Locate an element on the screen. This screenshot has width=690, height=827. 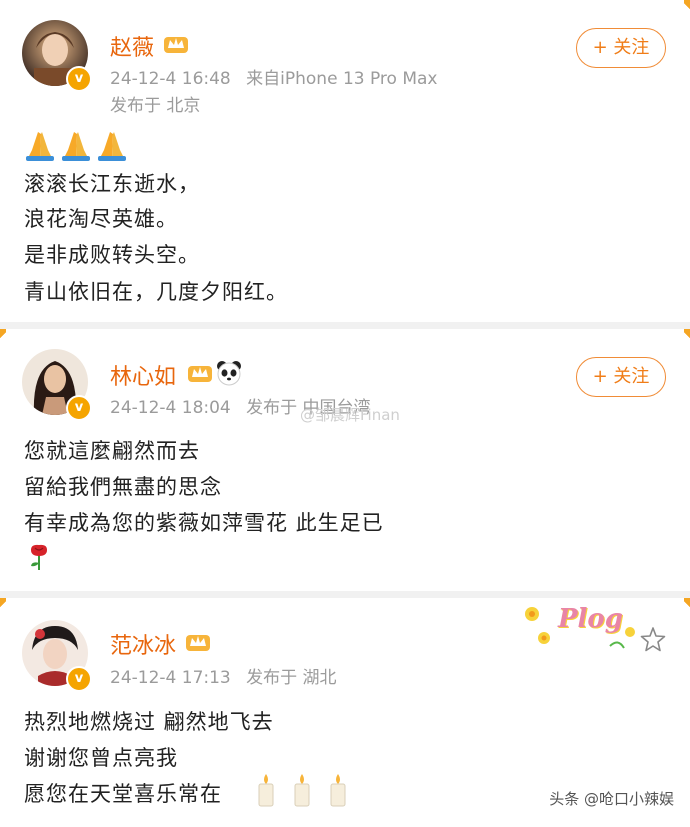
plog-sticker-text: Plog is located at coordinates (590, 619).